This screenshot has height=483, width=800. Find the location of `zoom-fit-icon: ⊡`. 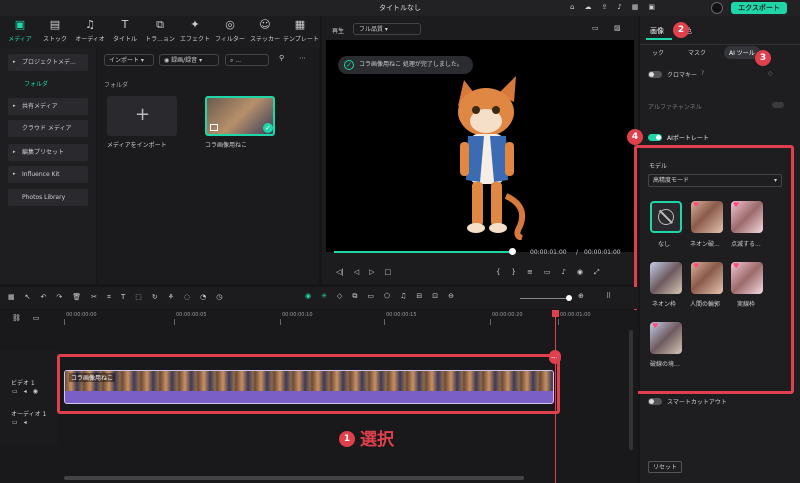

zoom-fit-icon: ⊡ is located at coordinates (435, 296).